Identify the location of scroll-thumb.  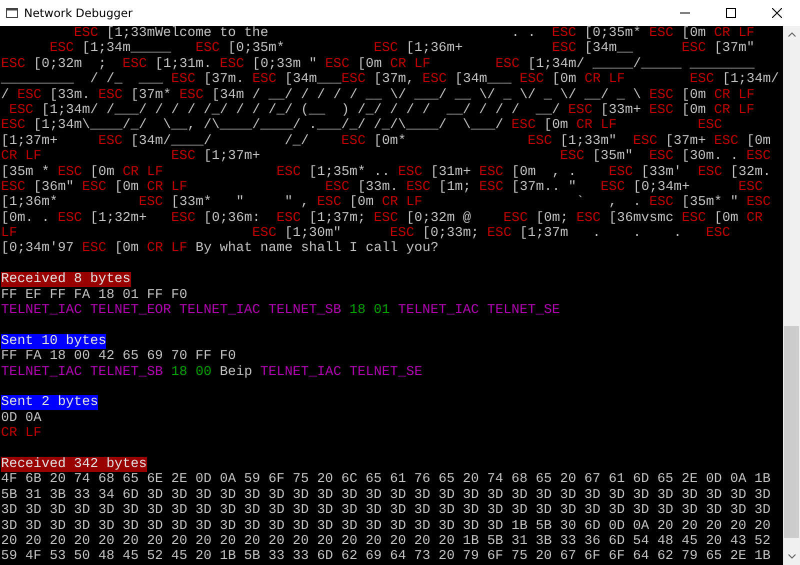
(791, 432).